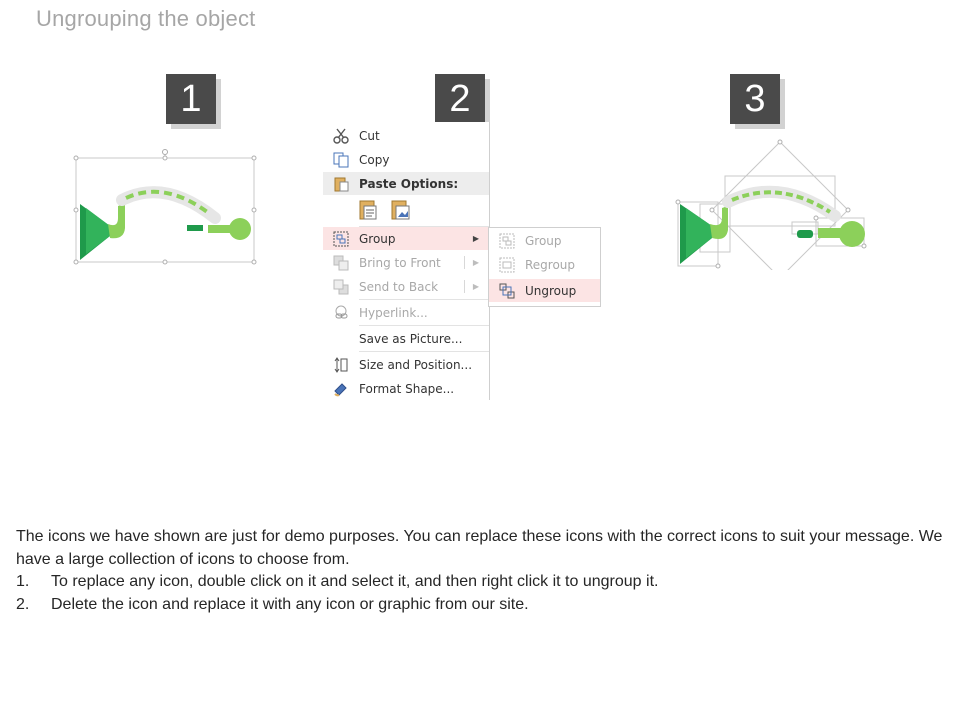 This screenshot has height=720, width=960. What do you see at coordinates (406, 238) in the screenshot?
I see `menu-item-group: Group ▶` at bounding box center [406, 238].